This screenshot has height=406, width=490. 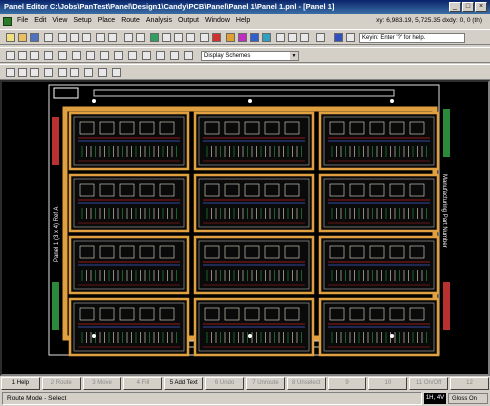 I want to click on left-red-bar, so click(x=55, y=141).